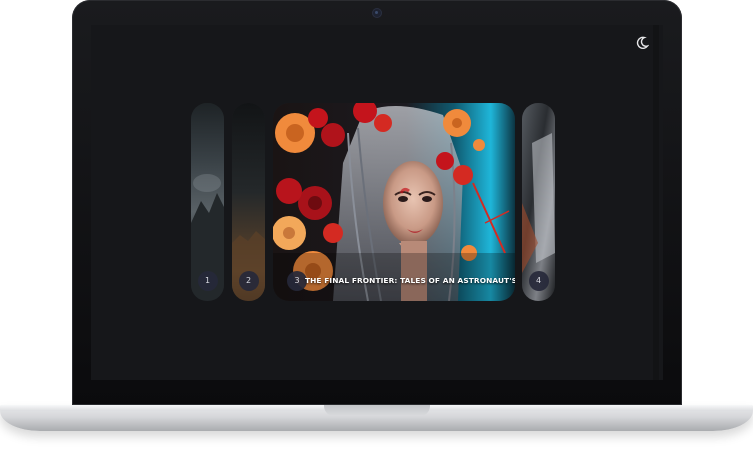  Describe the element at coordinates (207, 202) in the screenshot. I see `carousel-slide-1: 1` at that location.